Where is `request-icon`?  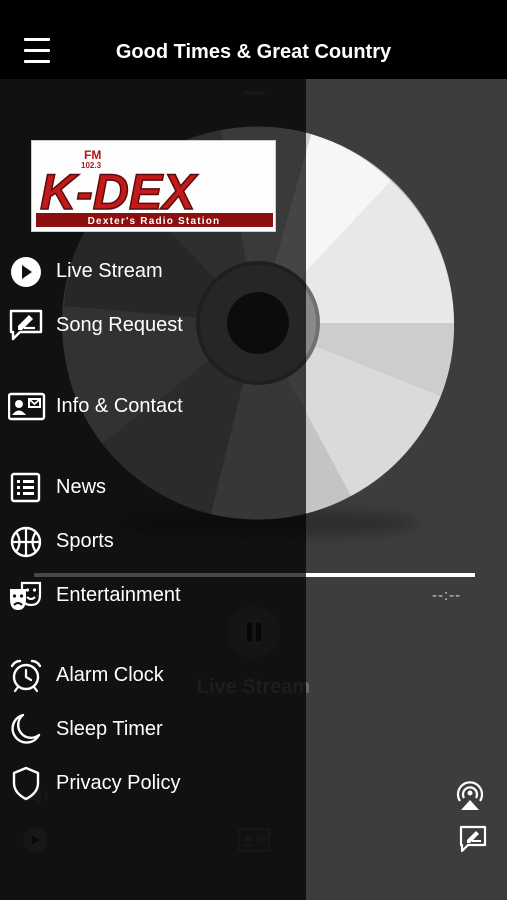 request-icon is located at coordinates (26, 325).